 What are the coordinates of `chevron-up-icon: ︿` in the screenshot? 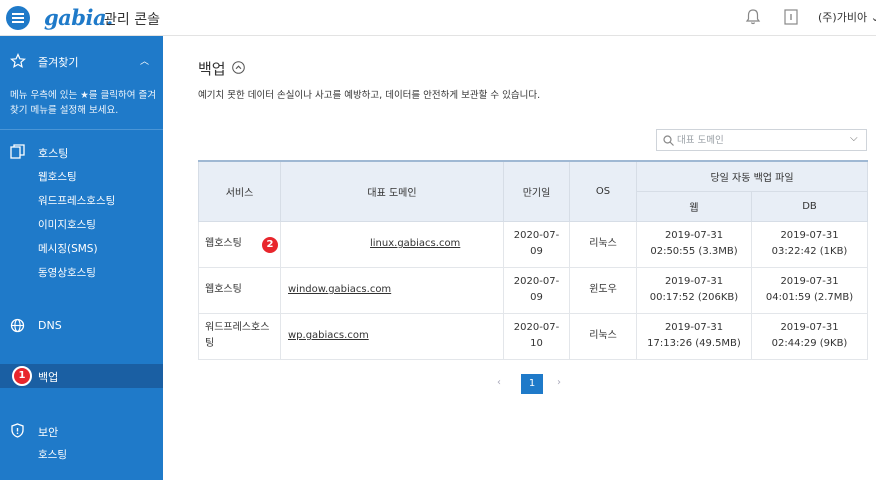 It's located at (144, 60).